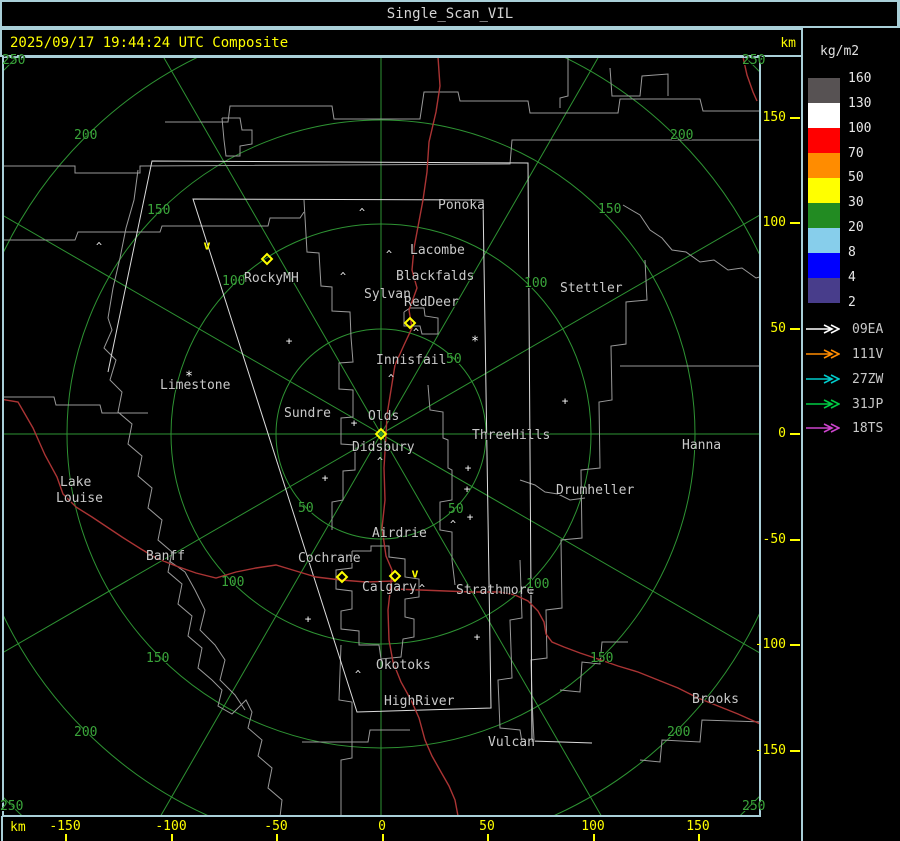  Describe the element at coordinates (329, 558) in the screenshot. I see `city-label: Cochrane` at that location.